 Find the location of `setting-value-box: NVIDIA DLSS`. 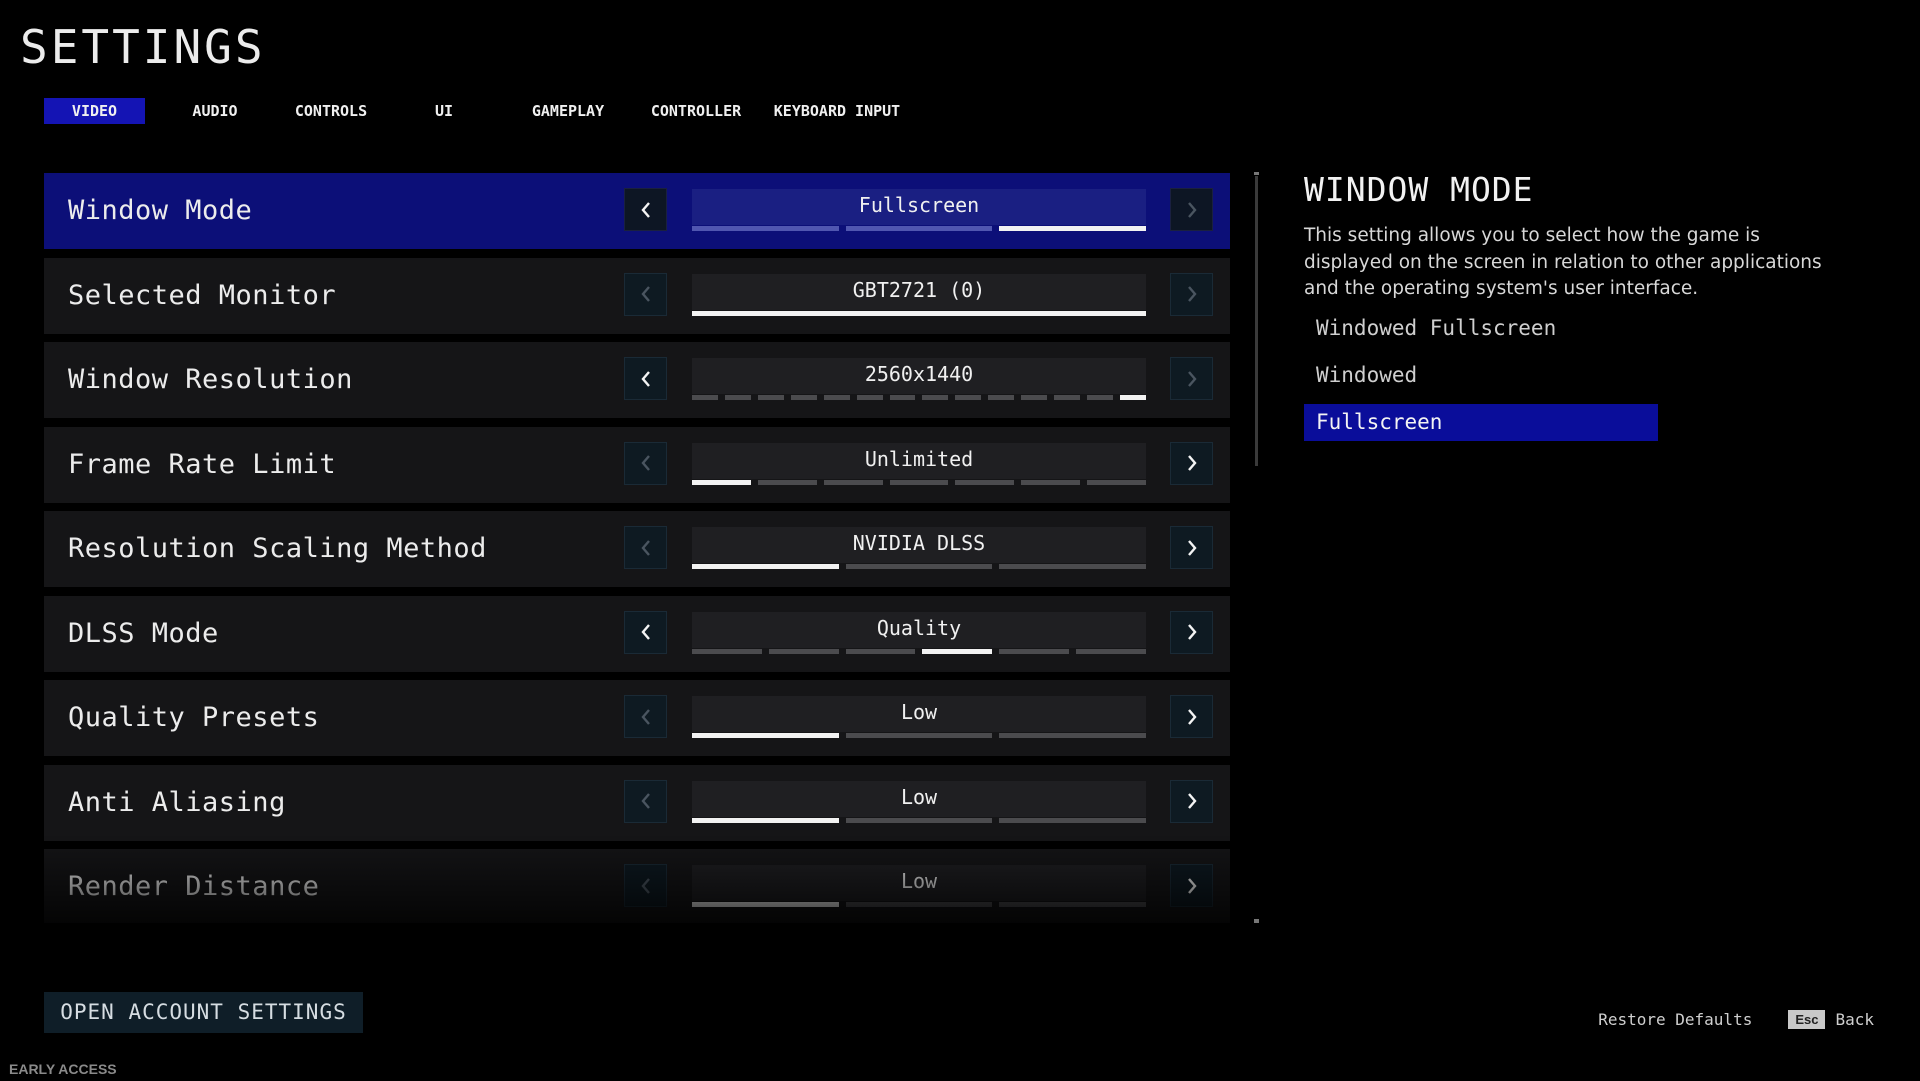

setting-value-box: NVIDIA DLSS is located at coordinates (919, 545).